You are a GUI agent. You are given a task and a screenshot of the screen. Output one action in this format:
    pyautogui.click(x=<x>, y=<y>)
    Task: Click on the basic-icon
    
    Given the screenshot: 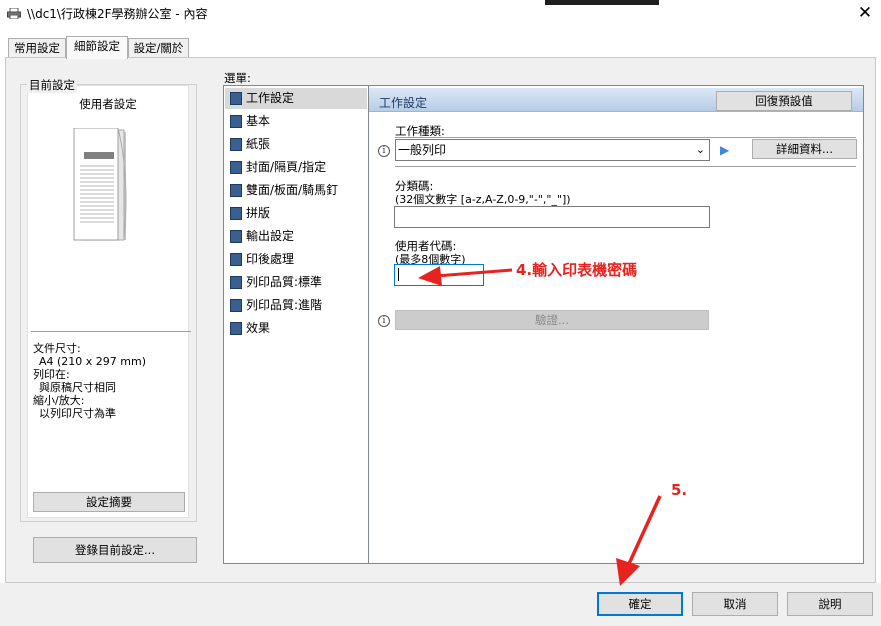 What is the action you would take?
    pyautogui.click(x=236, y=121)
    